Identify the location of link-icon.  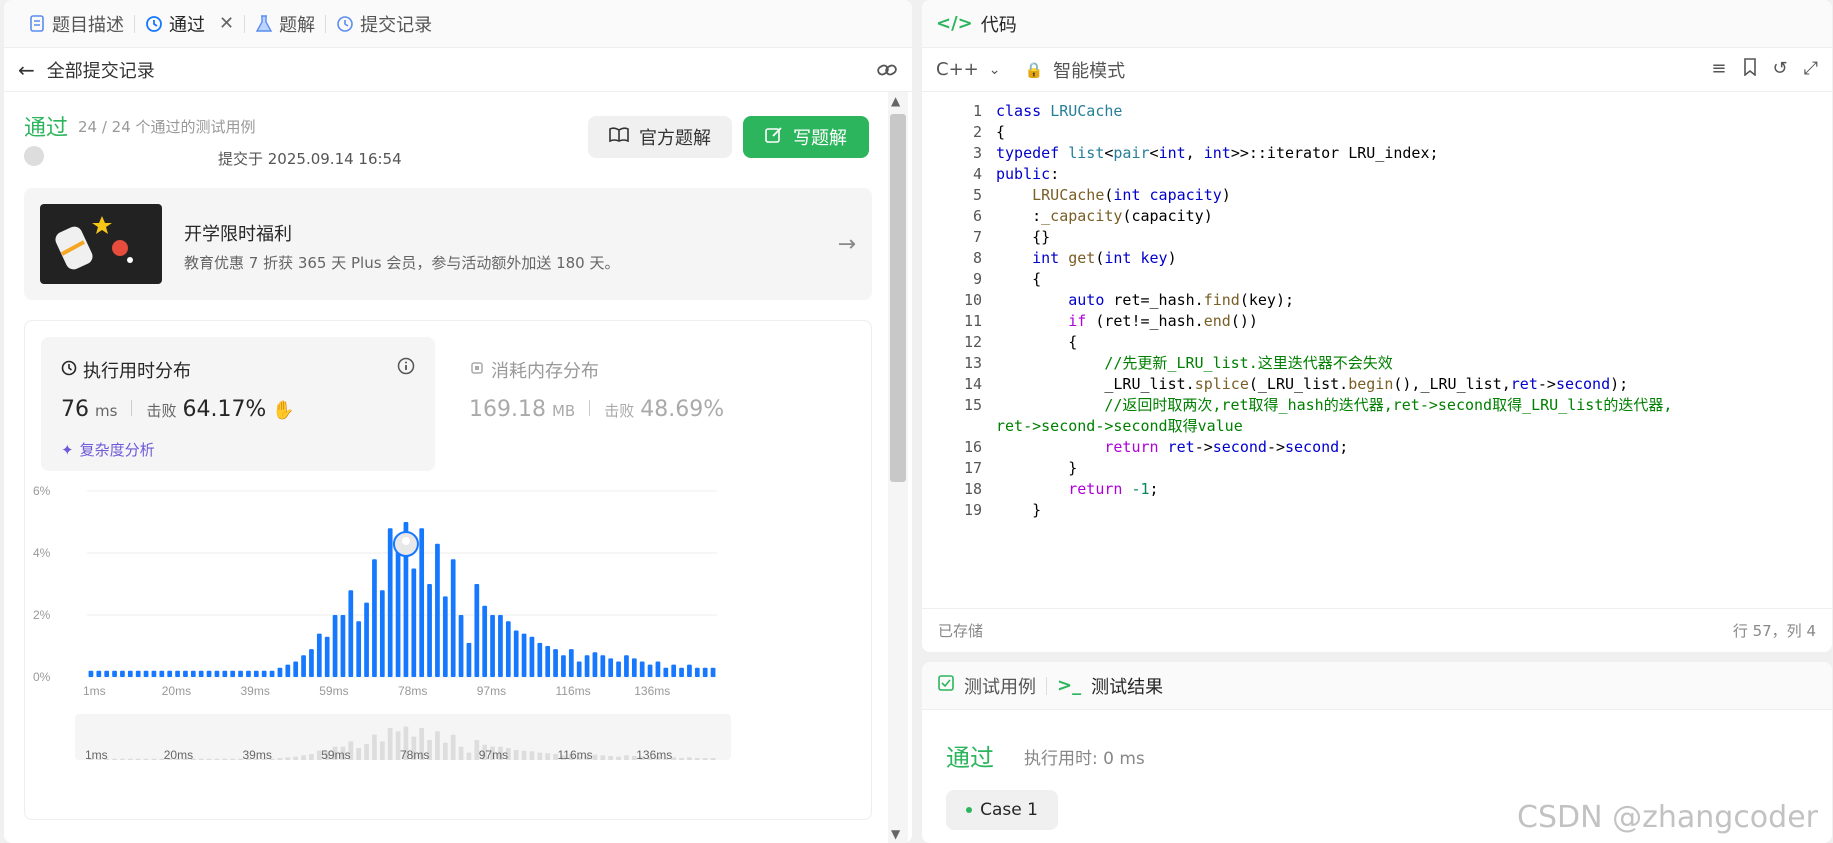
(887, 72).